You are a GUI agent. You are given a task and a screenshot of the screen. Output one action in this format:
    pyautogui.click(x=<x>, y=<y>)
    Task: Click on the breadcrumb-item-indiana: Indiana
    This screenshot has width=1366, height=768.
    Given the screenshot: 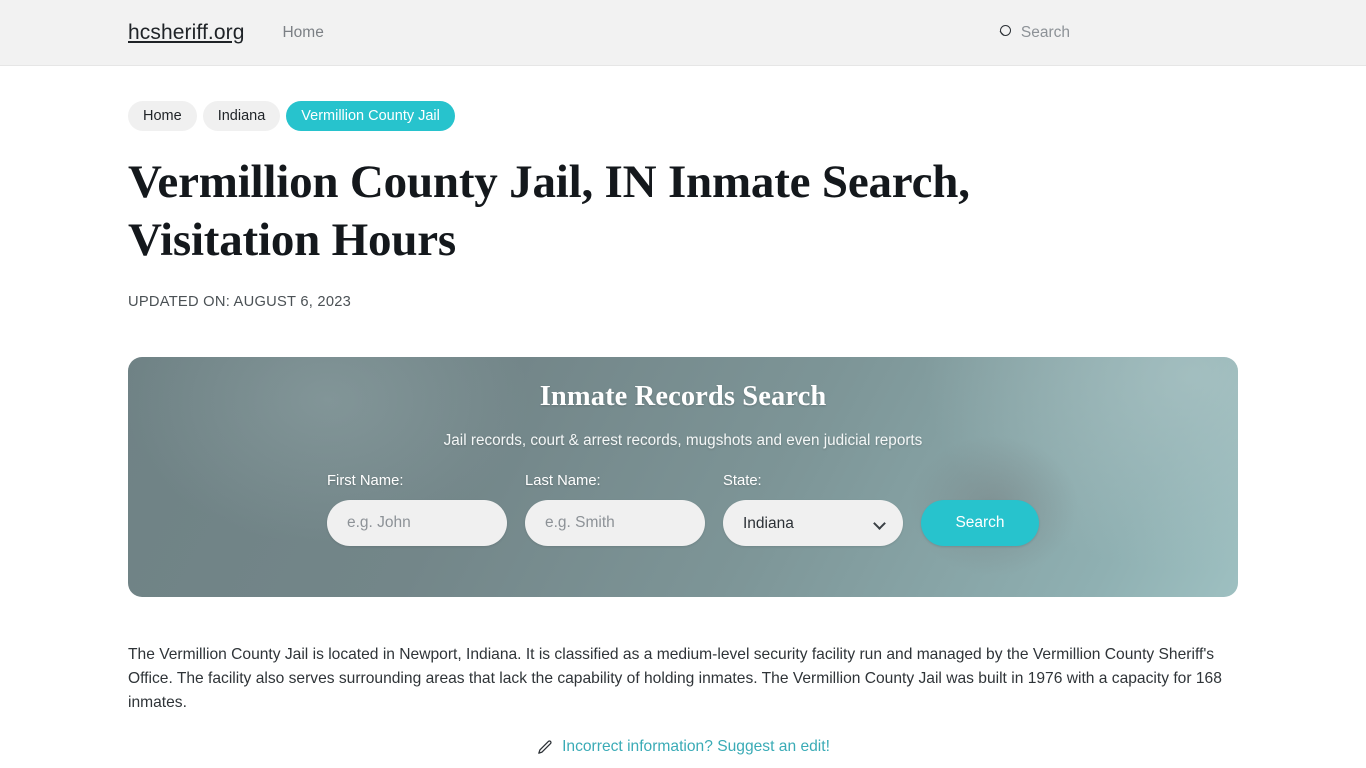 What is the action you would take?
    pyautogui.click(x=241, y=116)
    